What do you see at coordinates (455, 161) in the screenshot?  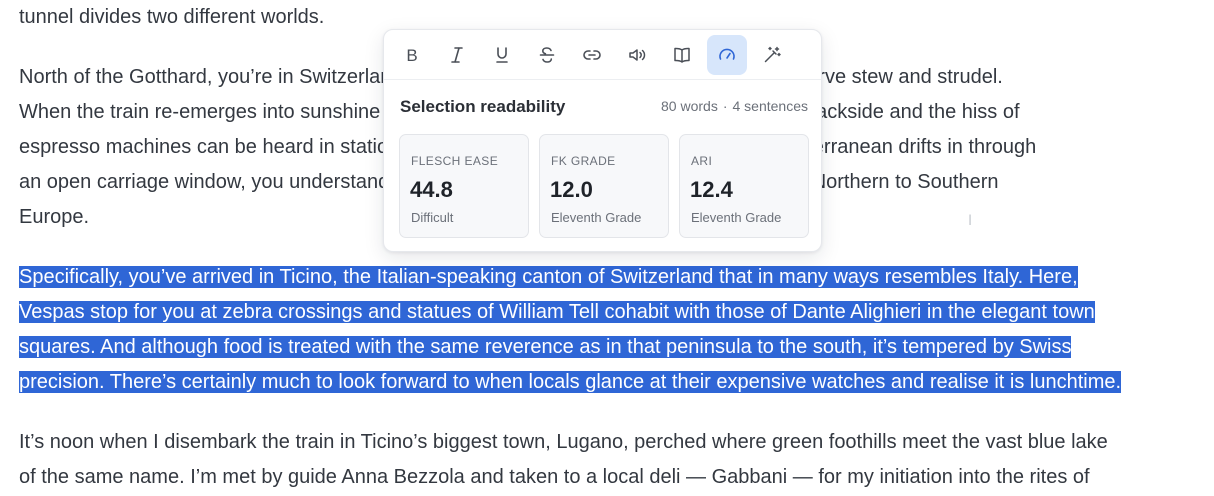 I see `card-label: FLESCH EASE` at bounding box center [455, 161].